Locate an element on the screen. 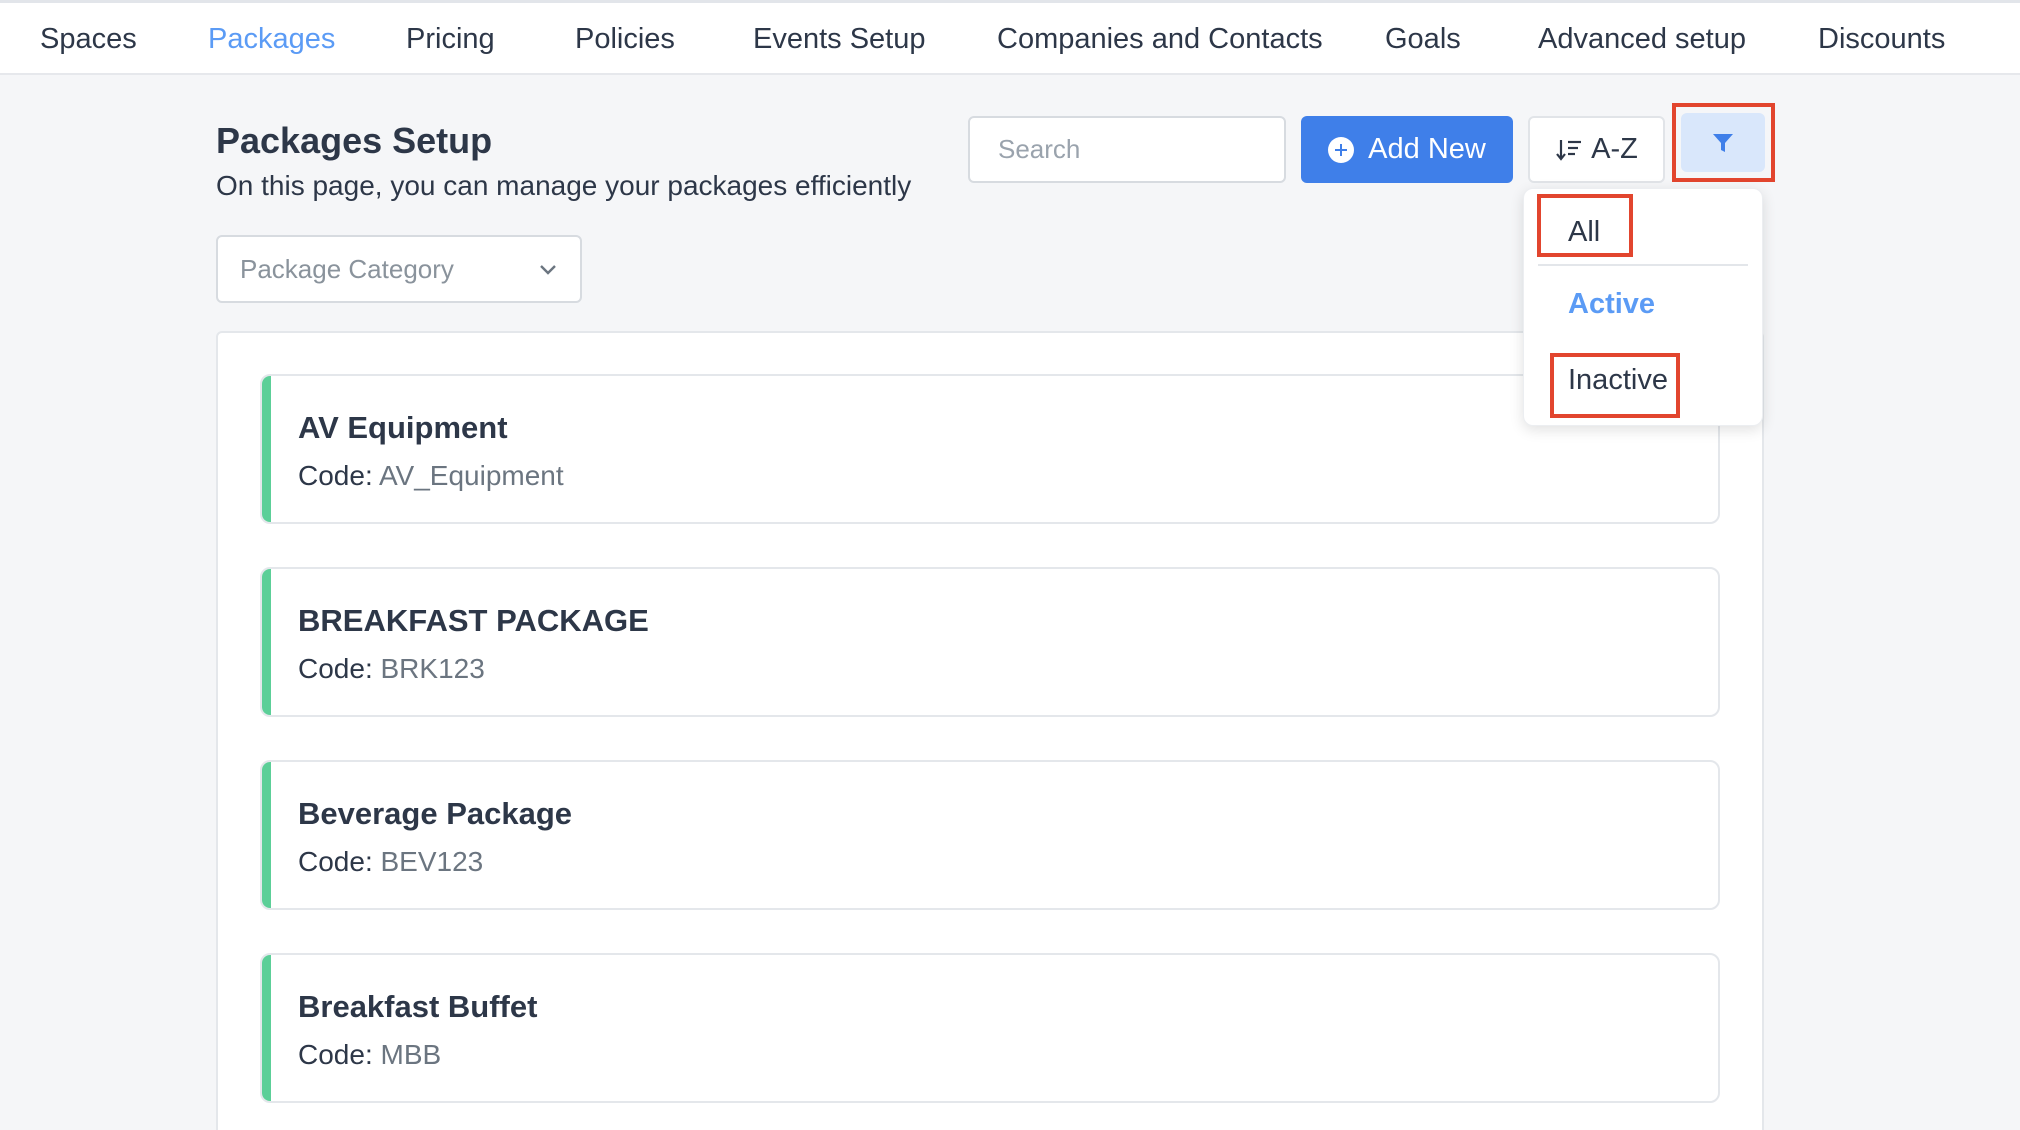 This screenshot has width=2020, height=1130. package-code: Code: MBB is located at coordinates (369, 1055).